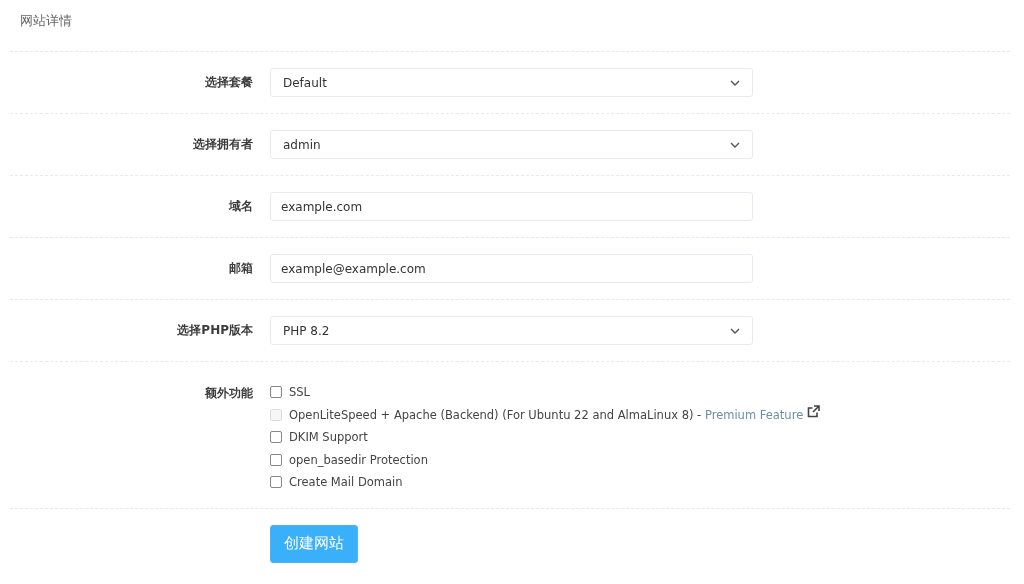 The image size is (1024, 584). What do you see at coordinates (346, 482) in the screenshot?
I see `checkbox-label: Create Mail Domain` at bounding box center [346, 482].